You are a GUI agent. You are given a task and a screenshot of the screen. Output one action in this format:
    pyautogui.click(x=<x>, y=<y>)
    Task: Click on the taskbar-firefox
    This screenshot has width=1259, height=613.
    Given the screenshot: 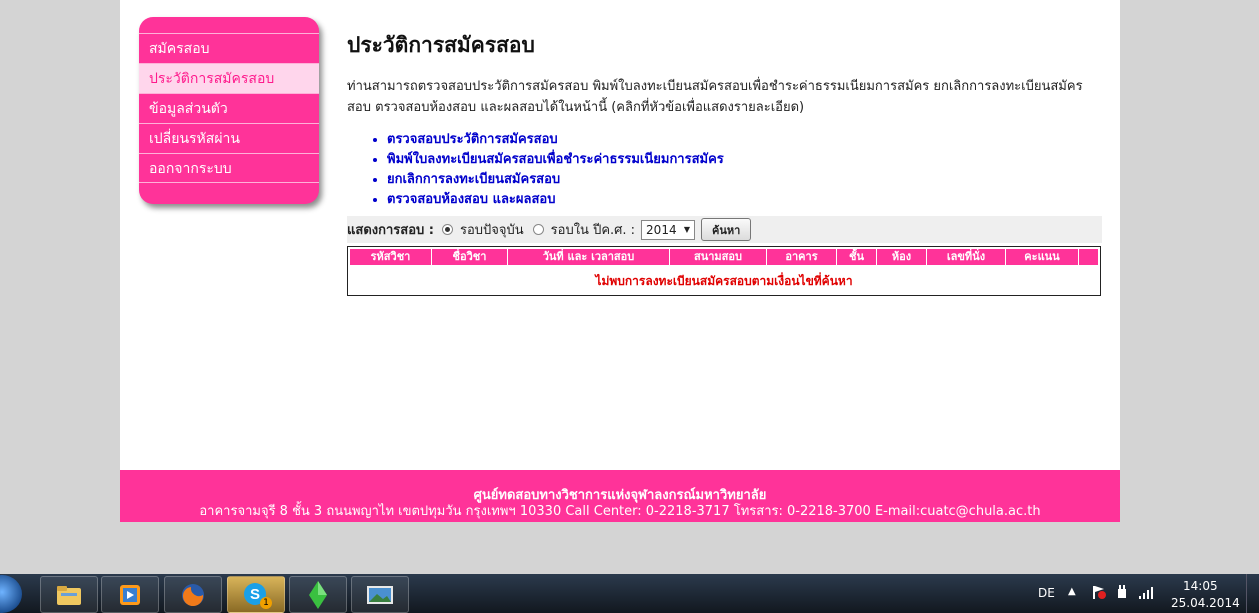 What is the action you would take?
    pyautogui.click(x=193, y=594)
    